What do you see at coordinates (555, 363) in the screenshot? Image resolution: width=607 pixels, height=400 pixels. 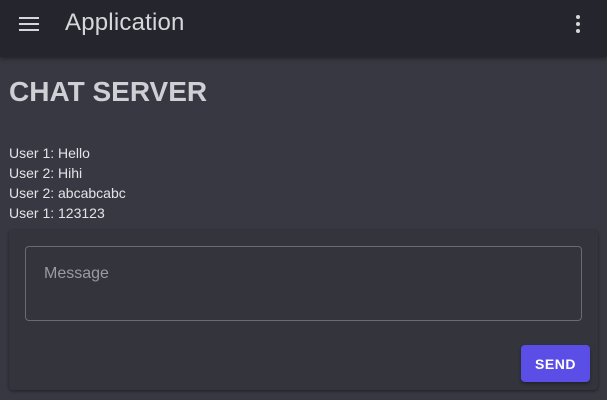 I see `send-button: SEND` at bounding box center [555, 363].